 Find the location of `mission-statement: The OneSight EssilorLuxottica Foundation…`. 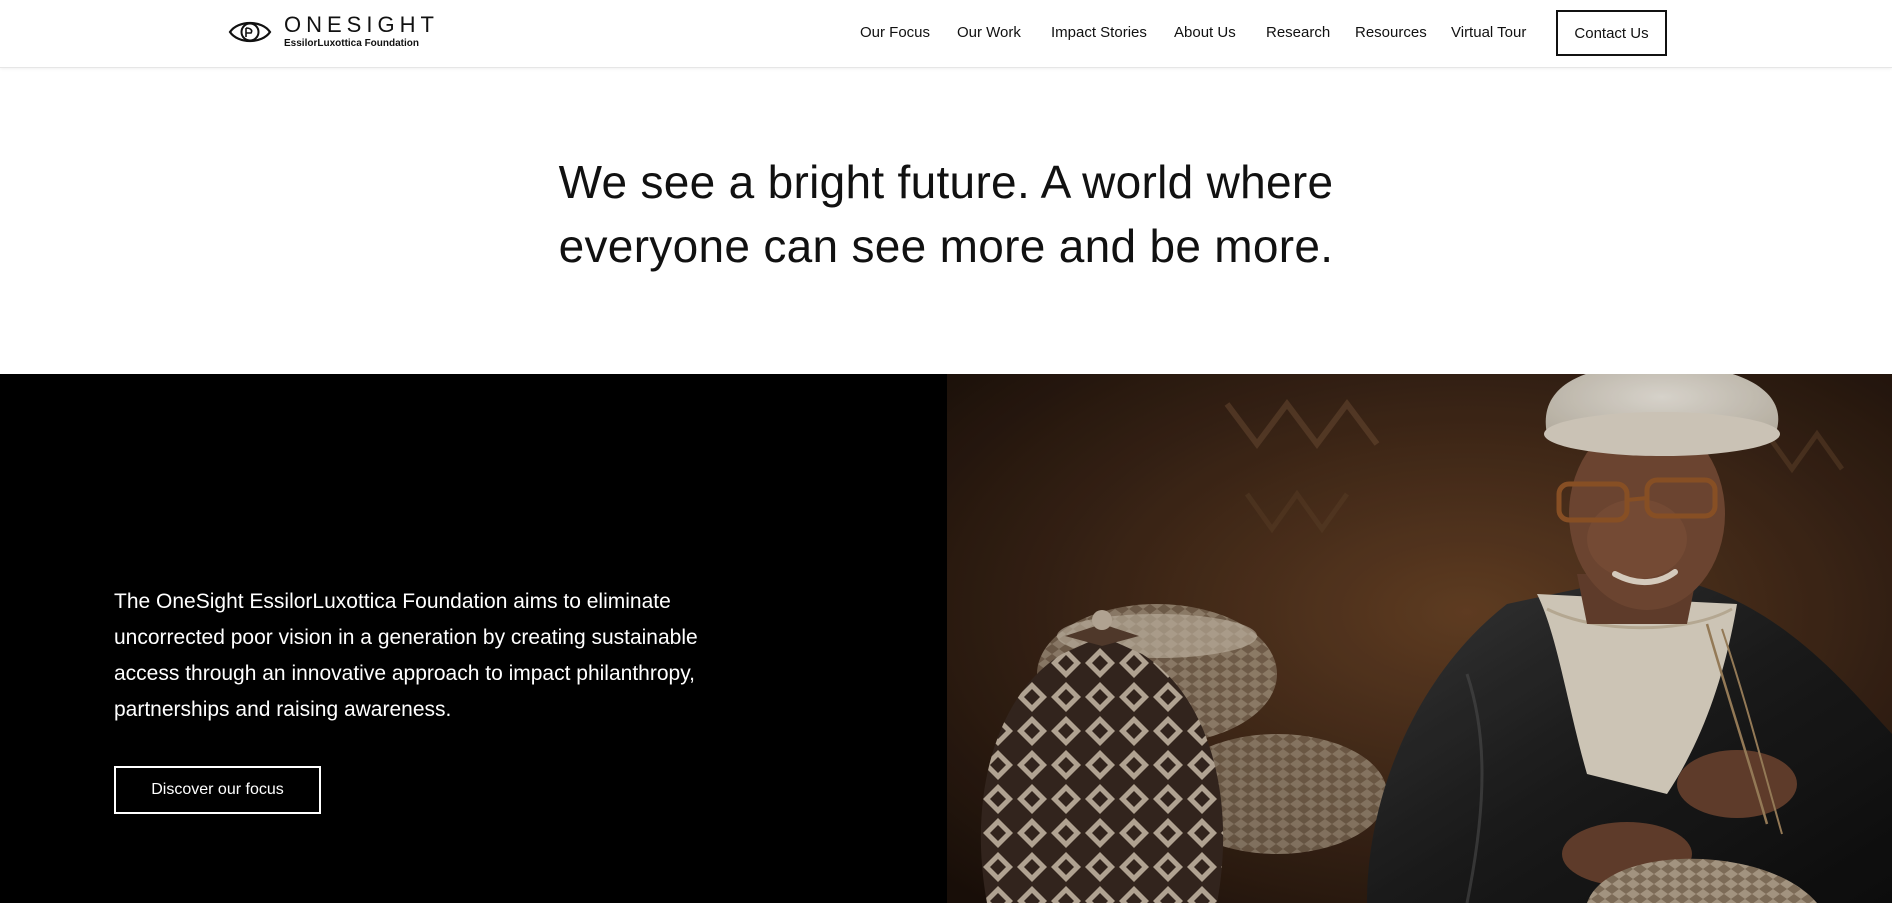

mission-statement: The OneSight EssilorLuxottica Foundation… is located at coordinates (406, 655).